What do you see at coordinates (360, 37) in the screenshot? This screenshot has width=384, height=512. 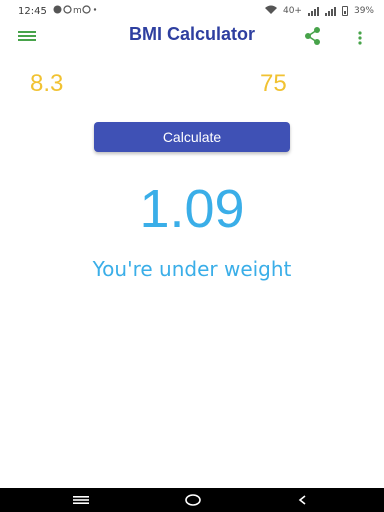 I see `more-vert-icon` at bounding box center [360, 37].